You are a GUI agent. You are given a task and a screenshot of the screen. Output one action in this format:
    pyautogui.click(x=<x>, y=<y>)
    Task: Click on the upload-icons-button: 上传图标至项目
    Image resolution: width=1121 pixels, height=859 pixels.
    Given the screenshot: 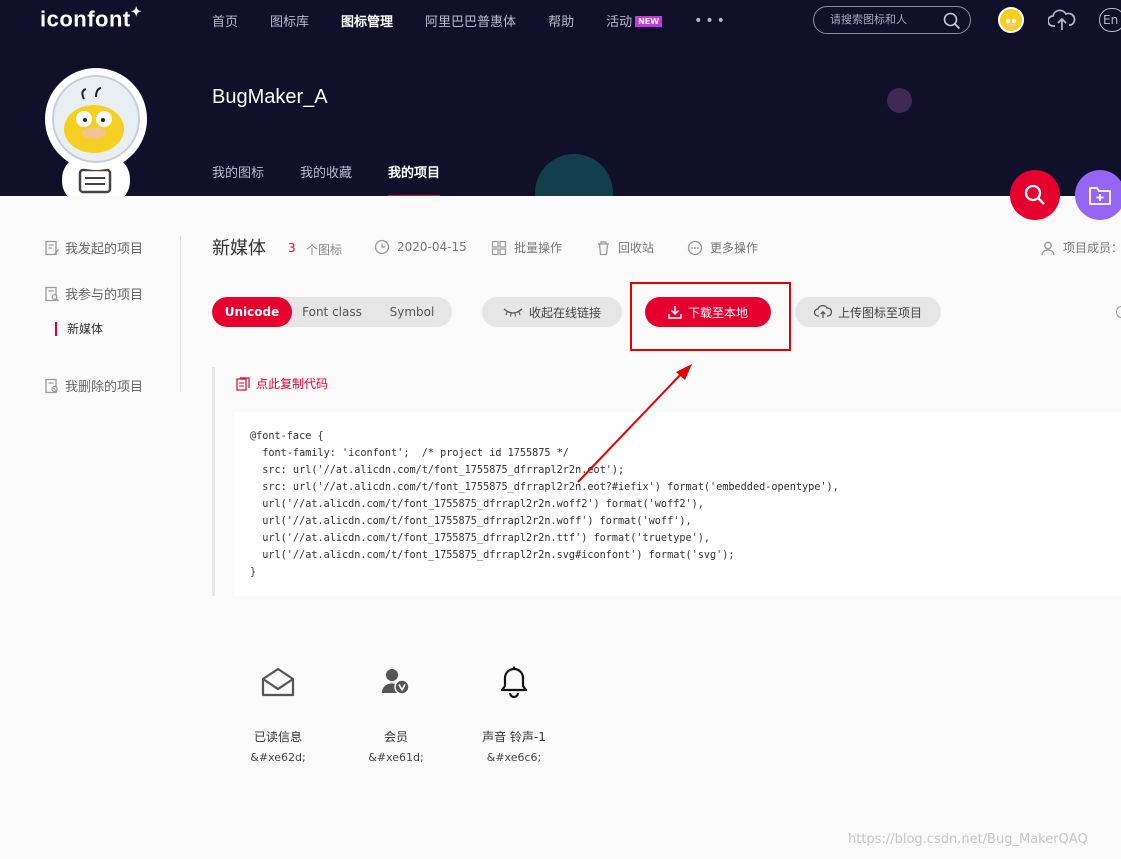 What is the action you would take?
    pyautogui.click(x=868, y=312)
    